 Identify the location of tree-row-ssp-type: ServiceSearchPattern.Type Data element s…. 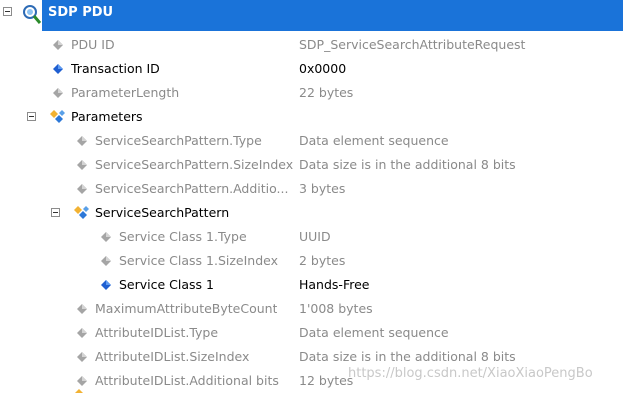
(311, 141).